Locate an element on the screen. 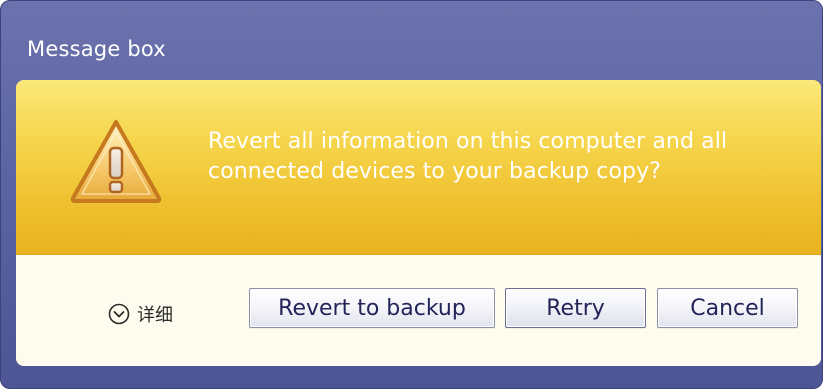 The image size is (823, 389). revert-to-backup-button: Revert to backup is located at coordinates (372, 308).